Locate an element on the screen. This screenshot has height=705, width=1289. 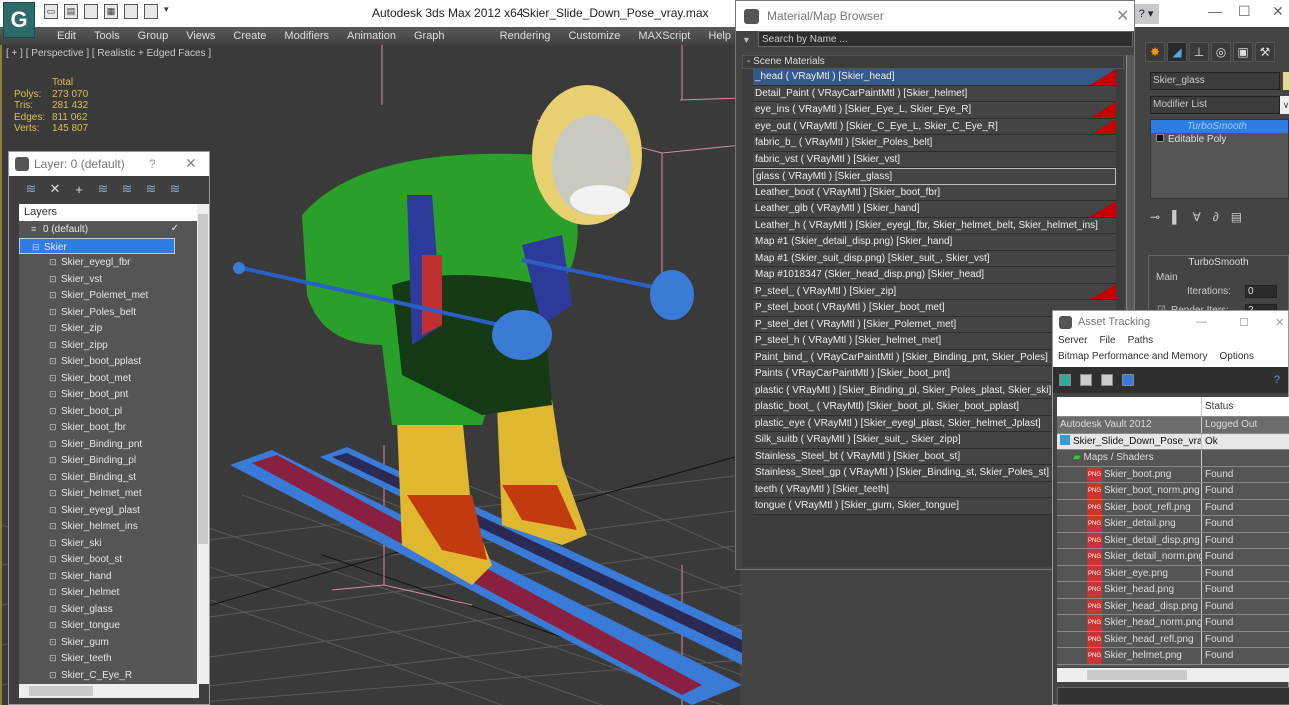
modifier-stack-item: TurboSmooth is located at coordinates (1219, 126).